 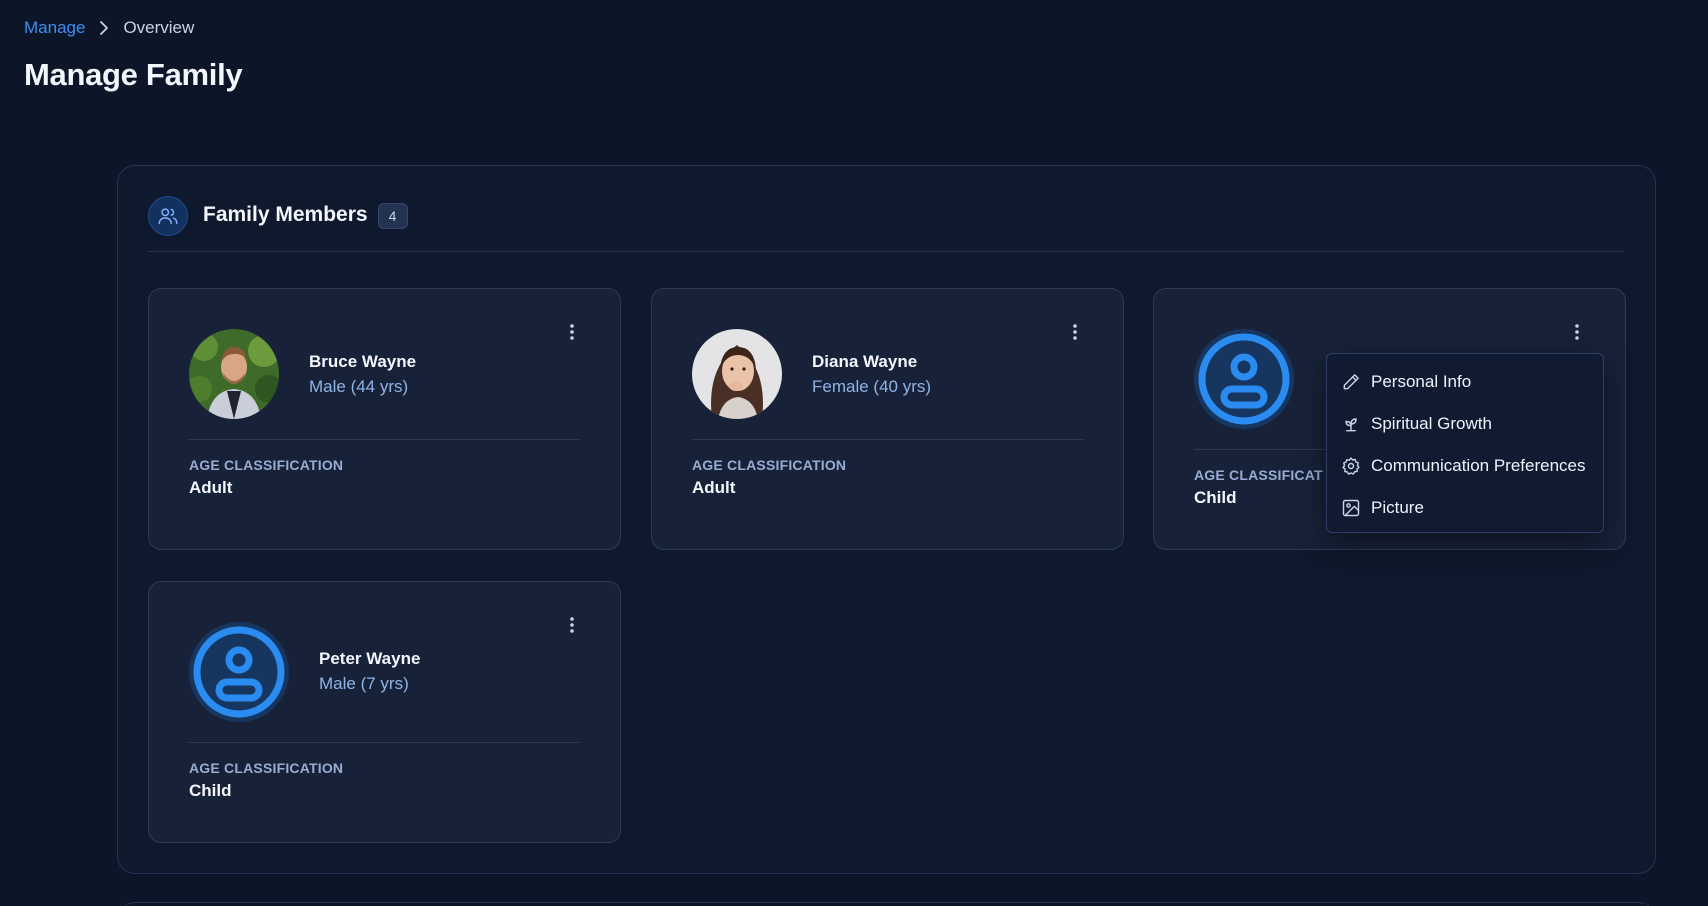 I want to click on menu-item-picture: Picture, so click(x=1465, y=508).